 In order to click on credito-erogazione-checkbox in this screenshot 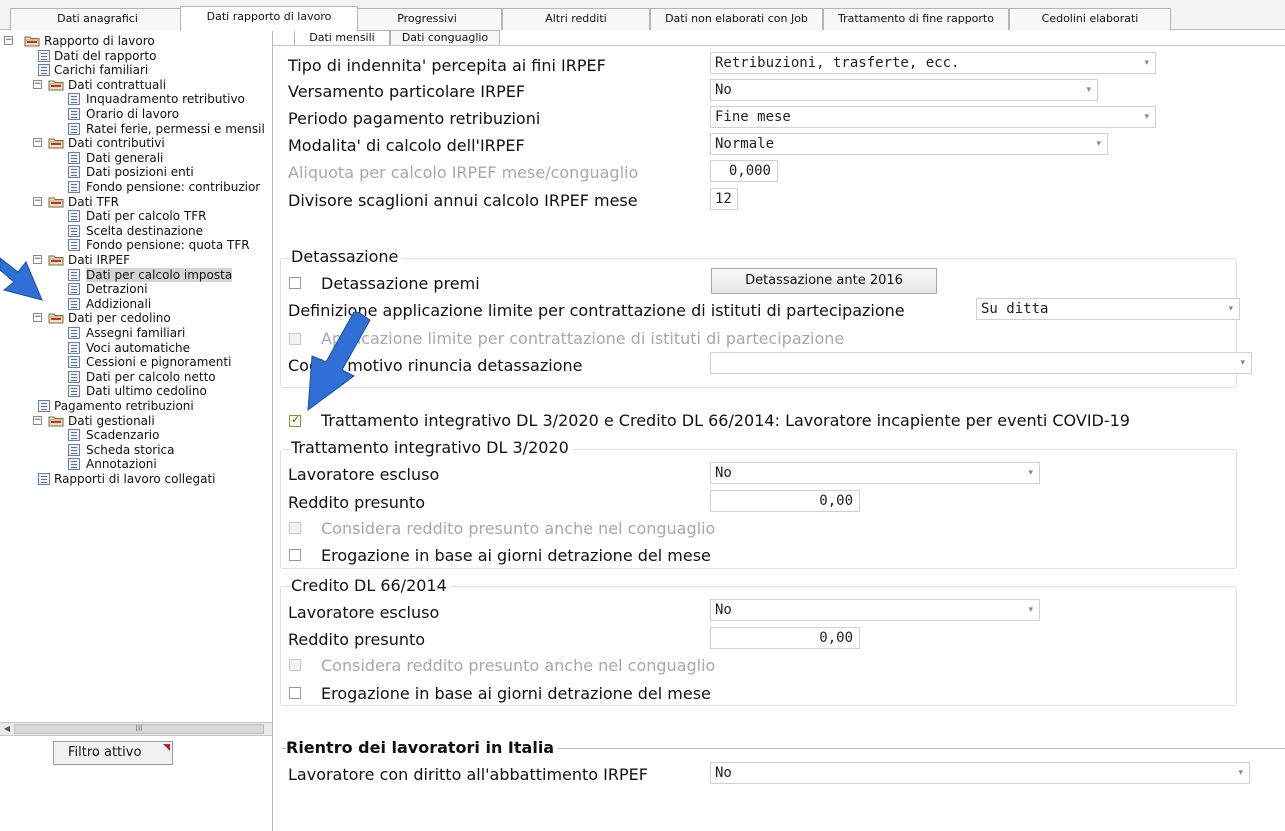, I will do `click(295, 693)`.